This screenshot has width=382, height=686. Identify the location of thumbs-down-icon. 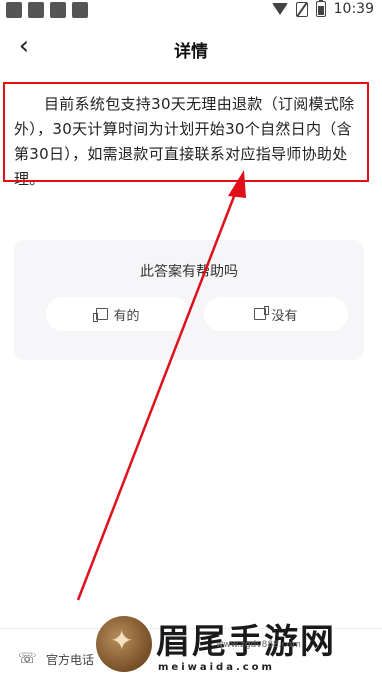
(260, 314).